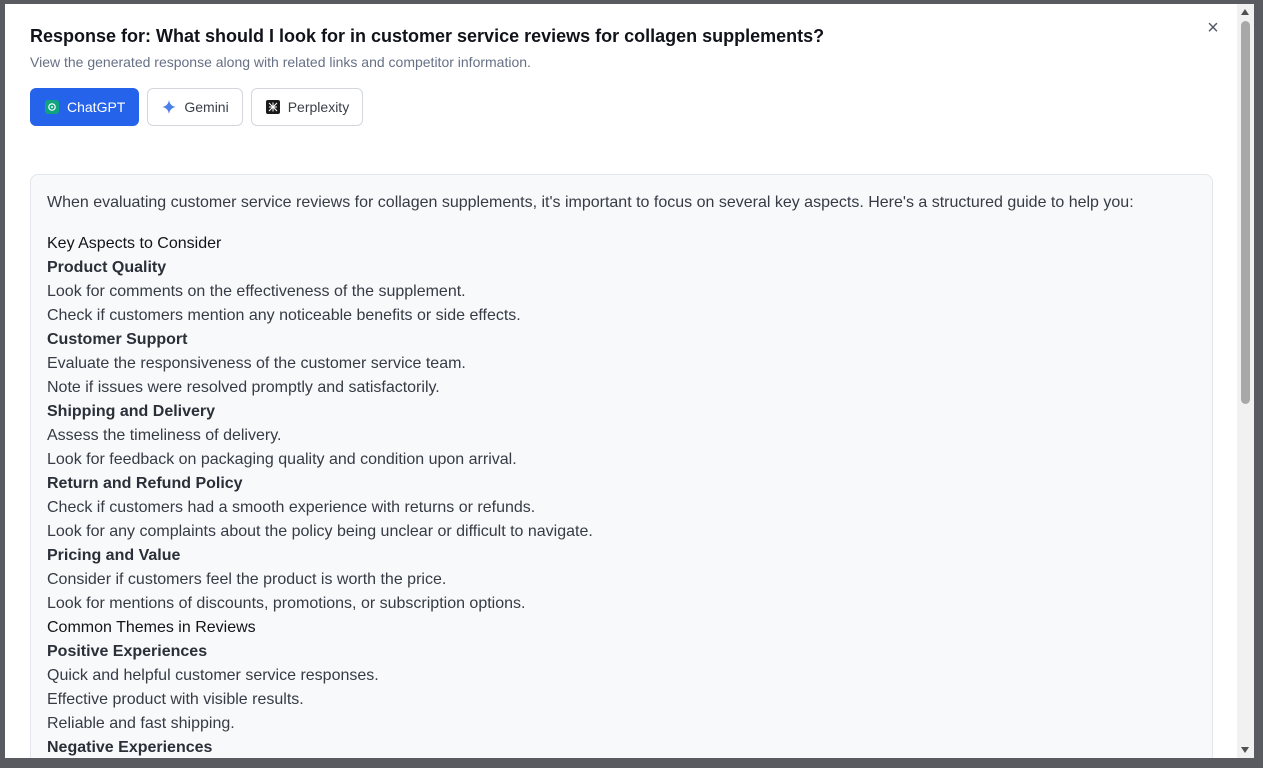 Image resolution: width=1263 pixels, height=768 pixels. I want to click on vertical-scrollbar, so click(1245, 381).